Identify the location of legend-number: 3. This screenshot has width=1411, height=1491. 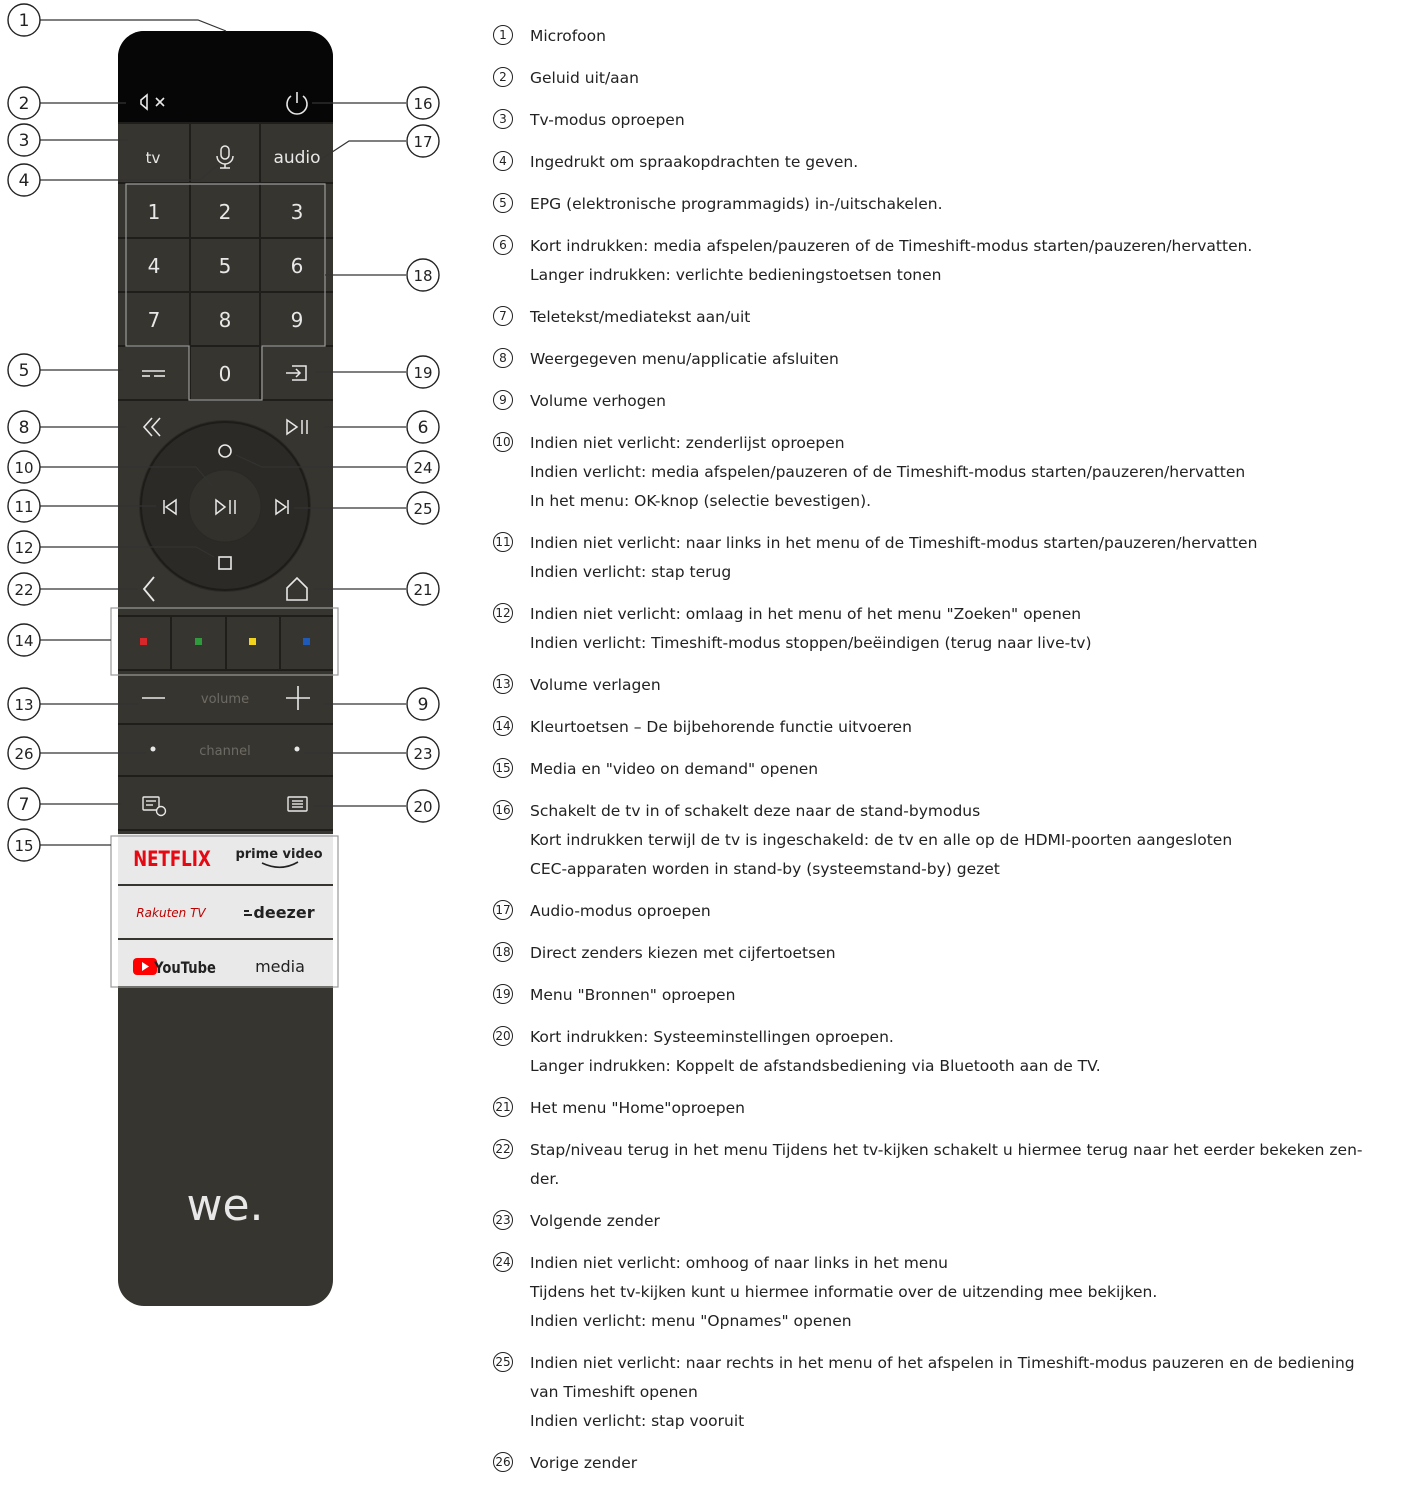
(503, 119).